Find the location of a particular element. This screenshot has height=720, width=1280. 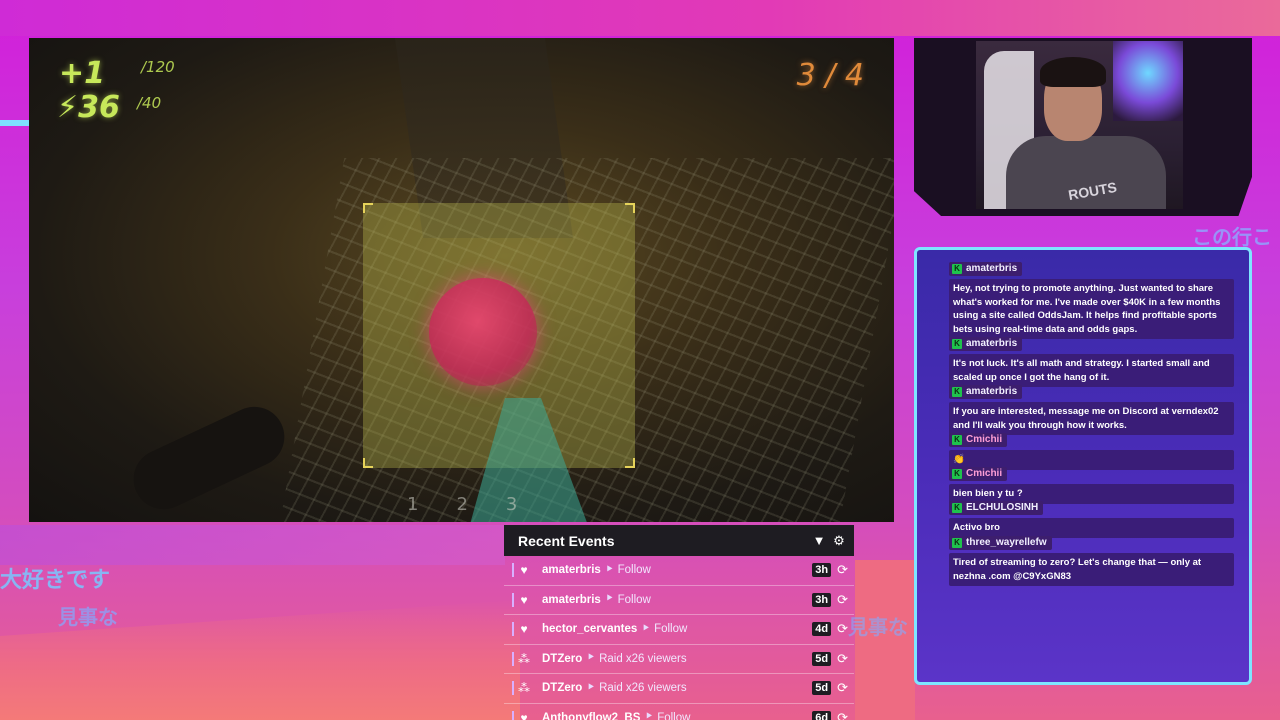

weapon-slots: 1 2 3 is located at coordinates (462, 504).